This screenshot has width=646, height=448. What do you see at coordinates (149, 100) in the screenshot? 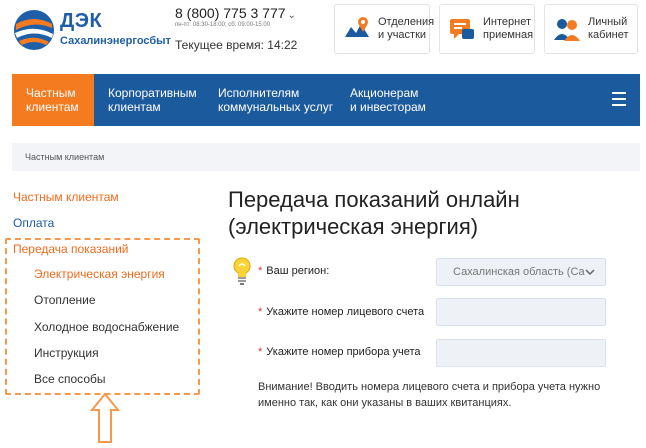
I see `nav-item-corporate-clients: Корпоративным клиентам` at bounding box center [149, 100].